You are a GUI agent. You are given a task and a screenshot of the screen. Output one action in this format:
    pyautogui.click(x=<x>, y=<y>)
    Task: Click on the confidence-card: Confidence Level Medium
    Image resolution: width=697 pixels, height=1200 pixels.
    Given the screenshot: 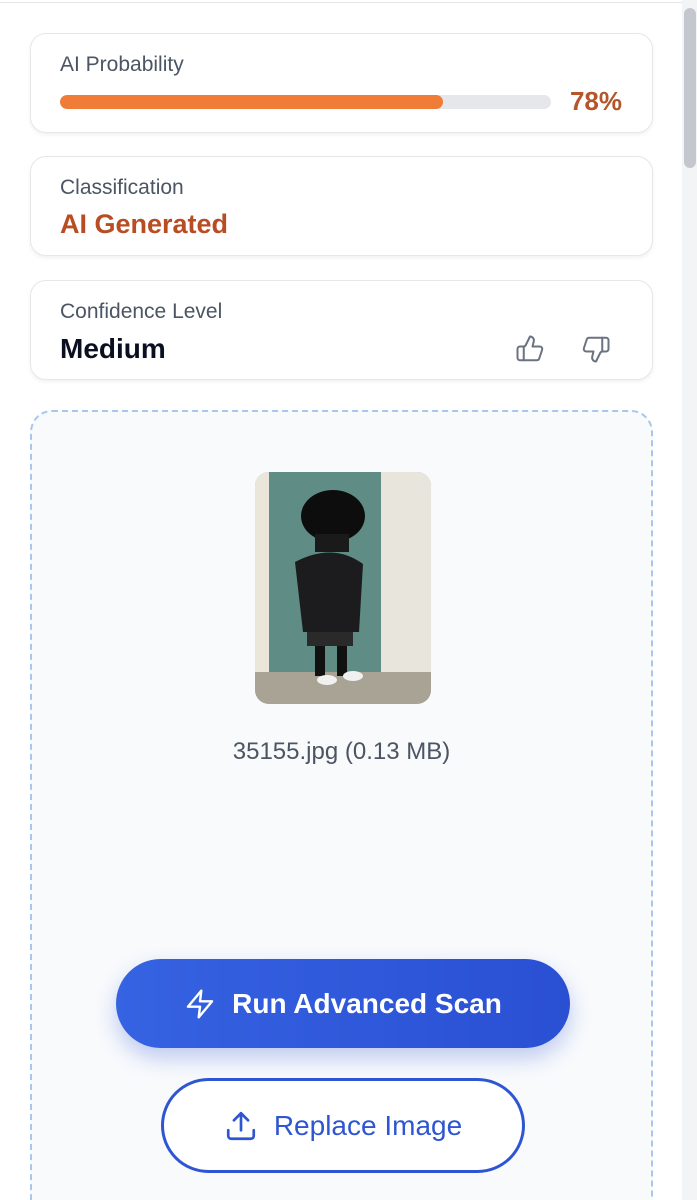 What is the action you would take?
    pyautogui.click(x=341, y=330)
    